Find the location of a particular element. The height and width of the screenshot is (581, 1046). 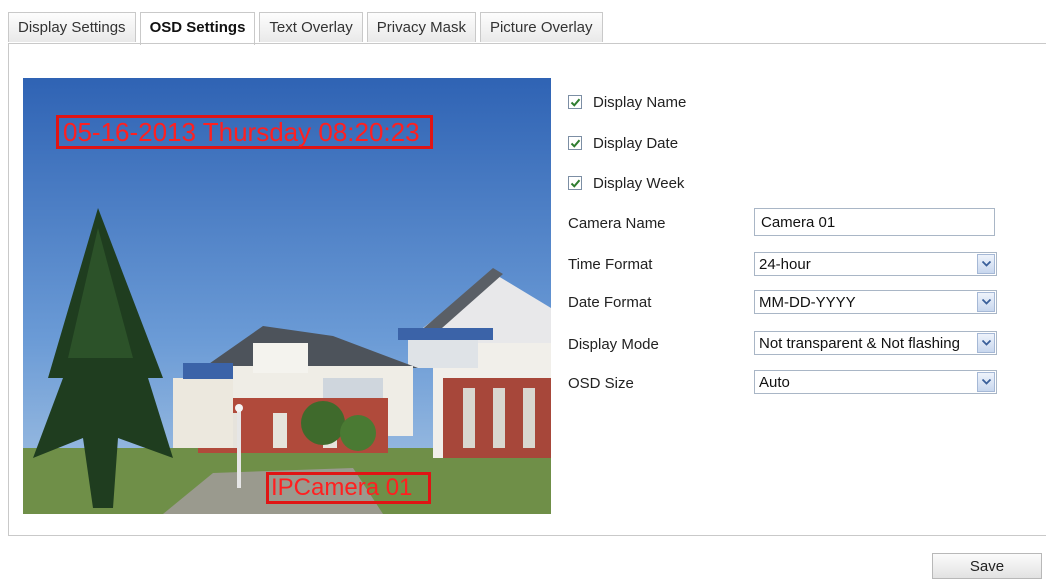

display-name-label: Display Name is located at coordinates (640, 102).